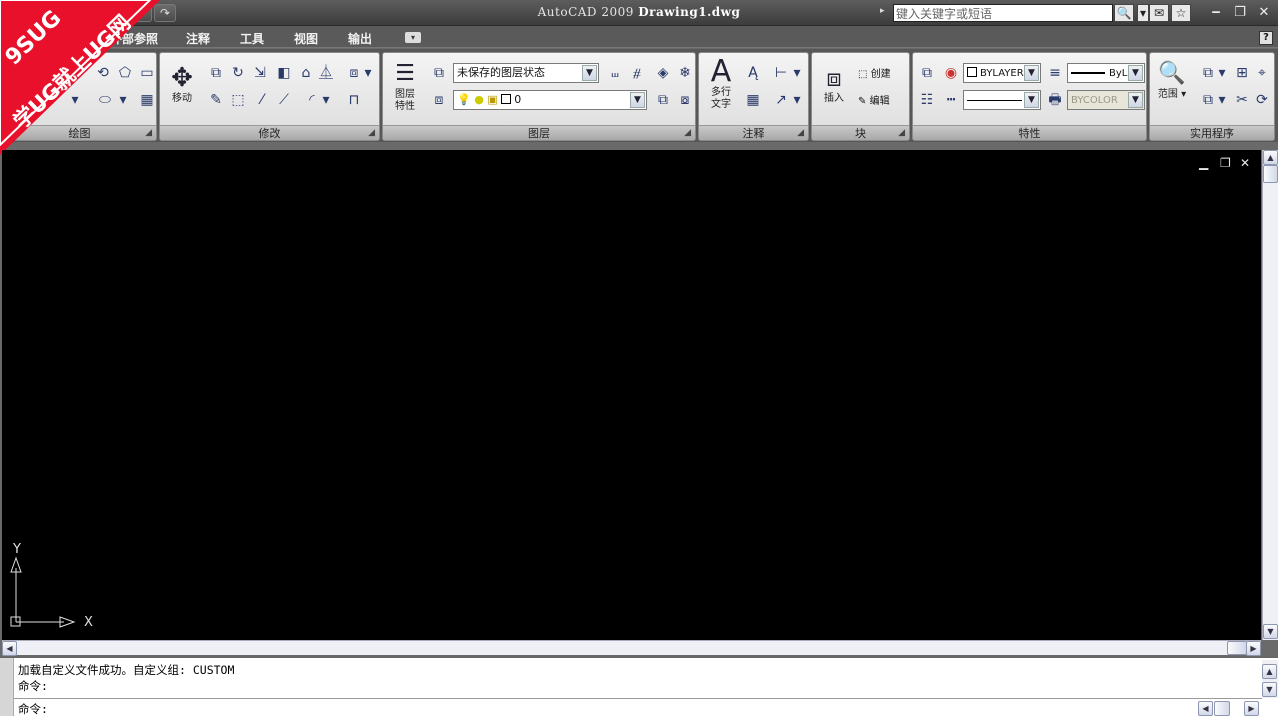  Describe the element at coordinates (1106, 73) in the screenshot. I see `lineweight-combo: ByL ▼` at that location.